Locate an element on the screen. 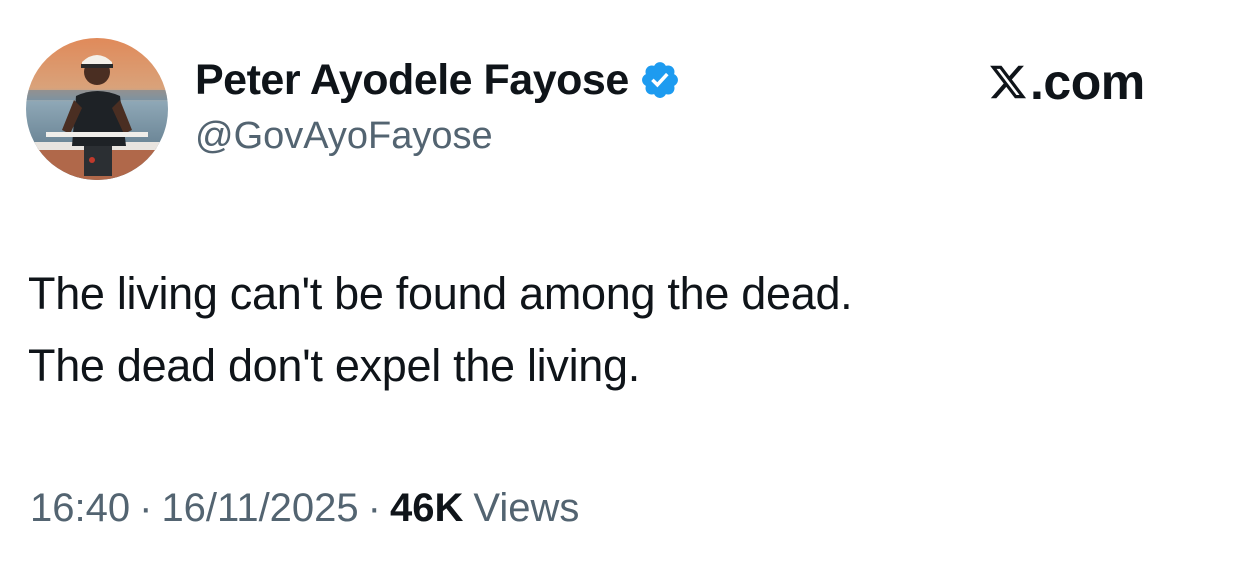 The width and height of the screenshot is (1242, 577). avatar is located at coordinates (97, 109).